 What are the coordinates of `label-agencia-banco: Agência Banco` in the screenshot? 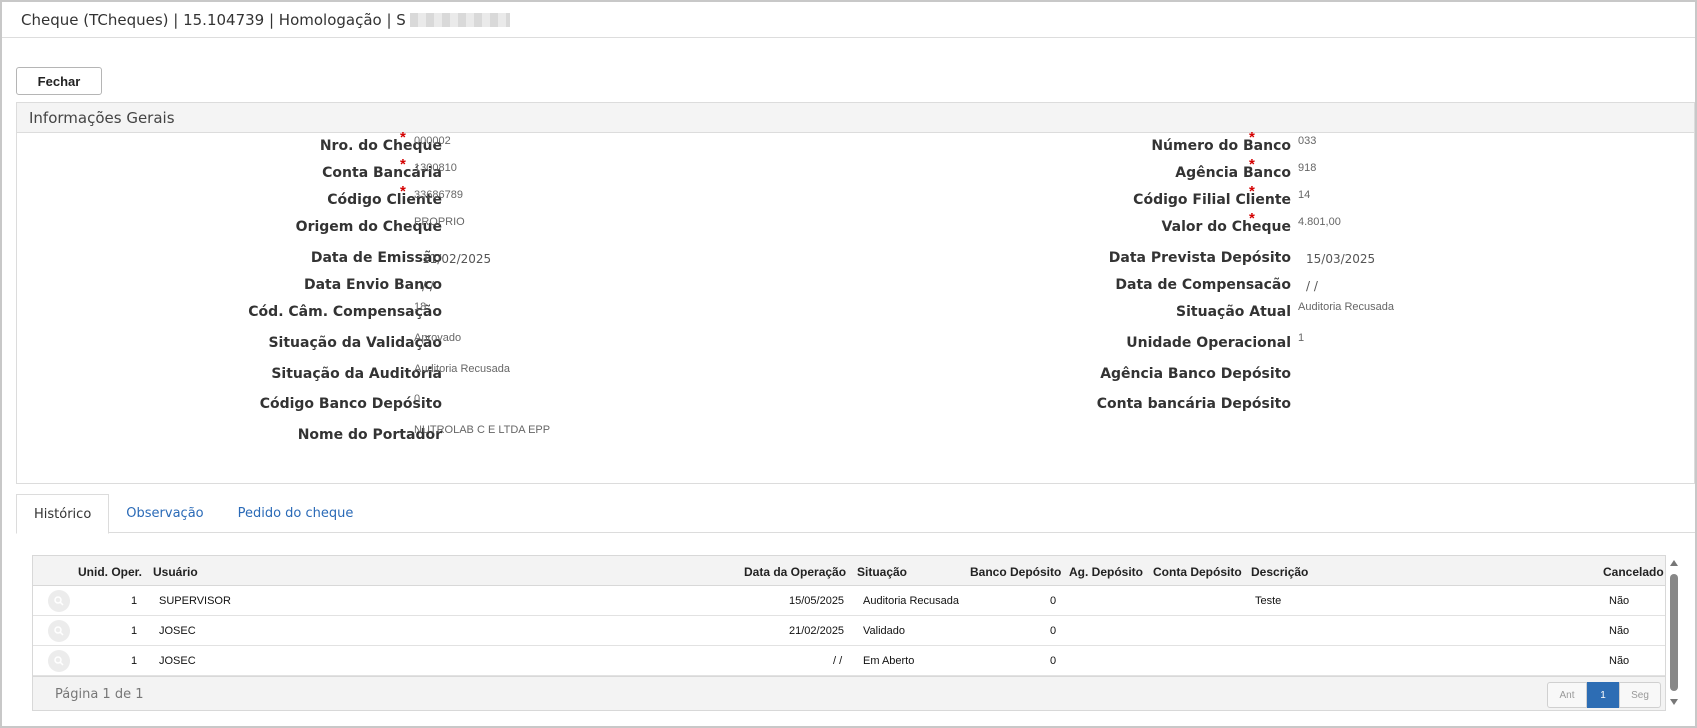 It's located at (1233, 173).